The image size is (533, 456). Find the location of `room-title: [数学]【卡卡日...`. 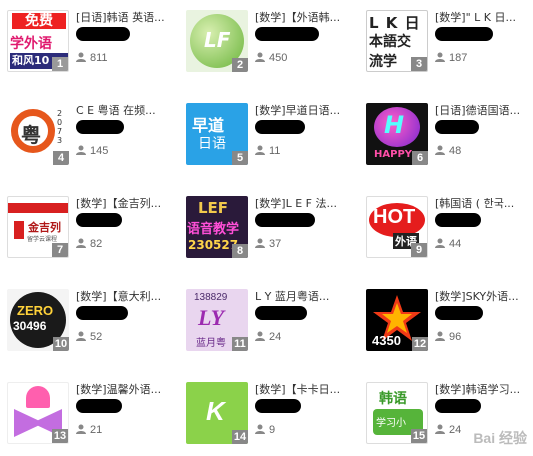

room-title: [数学]【卡卡日... is located at coordinates (307, 390).